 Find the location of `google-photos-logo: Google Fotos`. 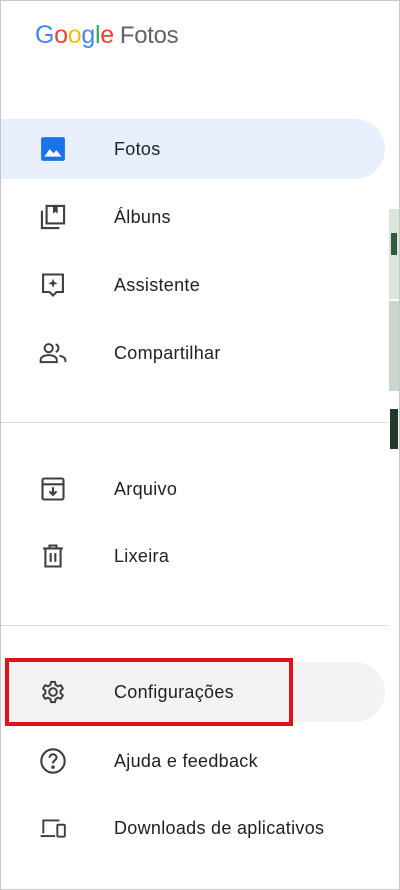

google-photos-logo: Google Fotos is located at coordinates (107, 38).